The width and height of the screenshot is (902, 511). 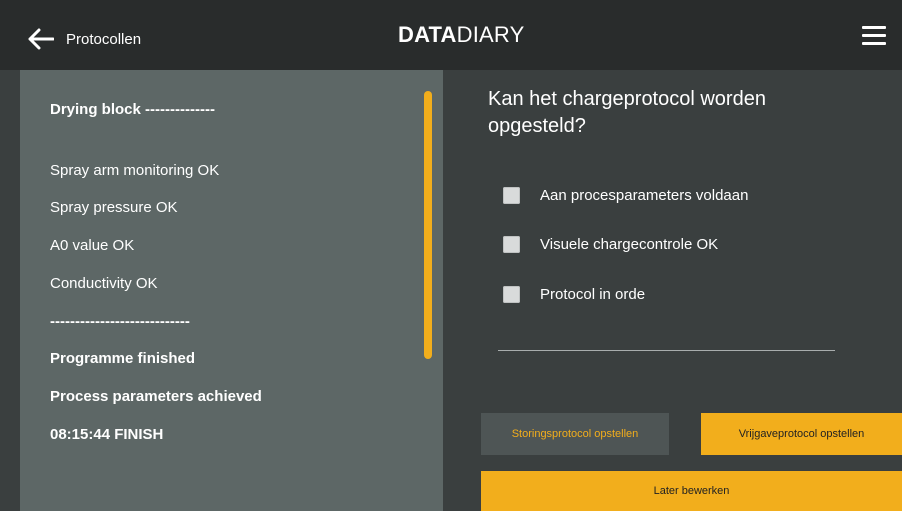 What do you see at coordinates (592, 294) in the screenshot?
I see `checklist-label: Protocol in orde` at bounding box center [592, 294].